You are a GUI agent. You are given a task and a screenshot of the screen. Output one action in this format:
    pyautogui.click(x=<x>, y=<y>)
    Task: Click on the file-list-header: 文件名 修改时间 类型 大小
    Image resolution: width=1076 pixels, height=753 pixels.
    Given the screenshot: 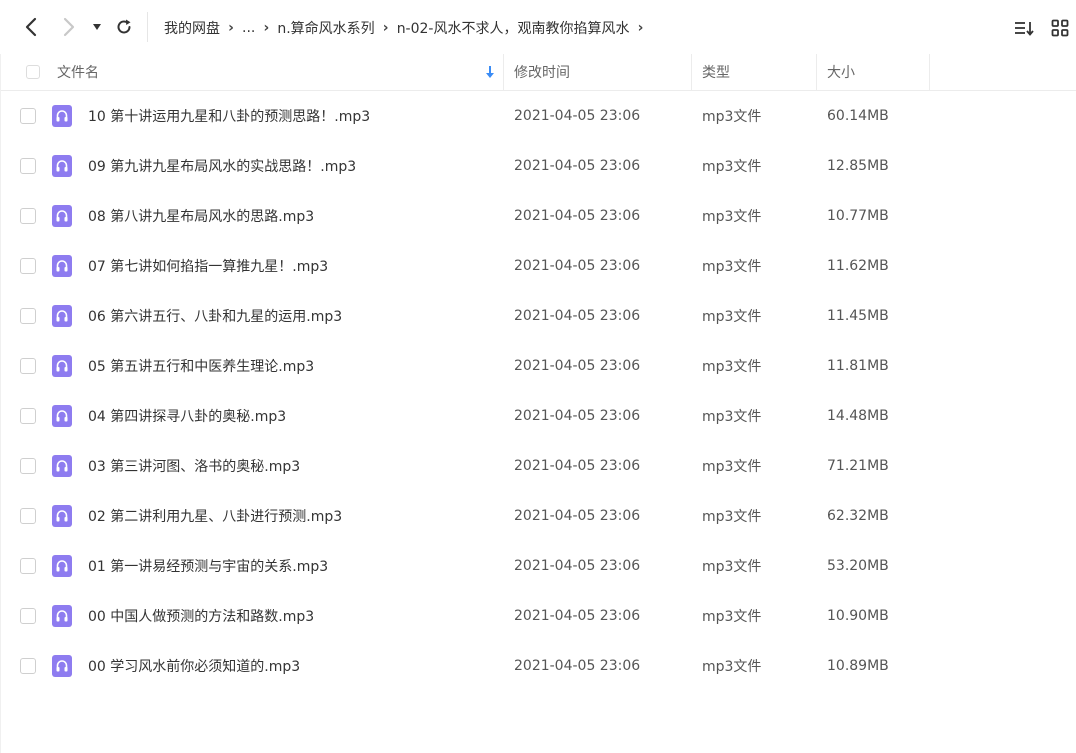 What is the action you would take?
    pyautogui.click(x=538, y=72)
    